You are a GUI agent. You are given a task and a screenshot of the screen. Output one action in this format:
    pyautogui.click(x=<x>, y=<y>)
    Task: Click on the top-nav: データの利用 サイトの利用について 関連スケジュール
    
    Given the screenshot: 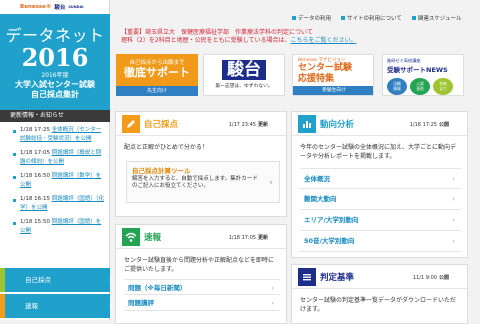 What is the action you would take?
    pyautogui.click(x=376, y=18)
    